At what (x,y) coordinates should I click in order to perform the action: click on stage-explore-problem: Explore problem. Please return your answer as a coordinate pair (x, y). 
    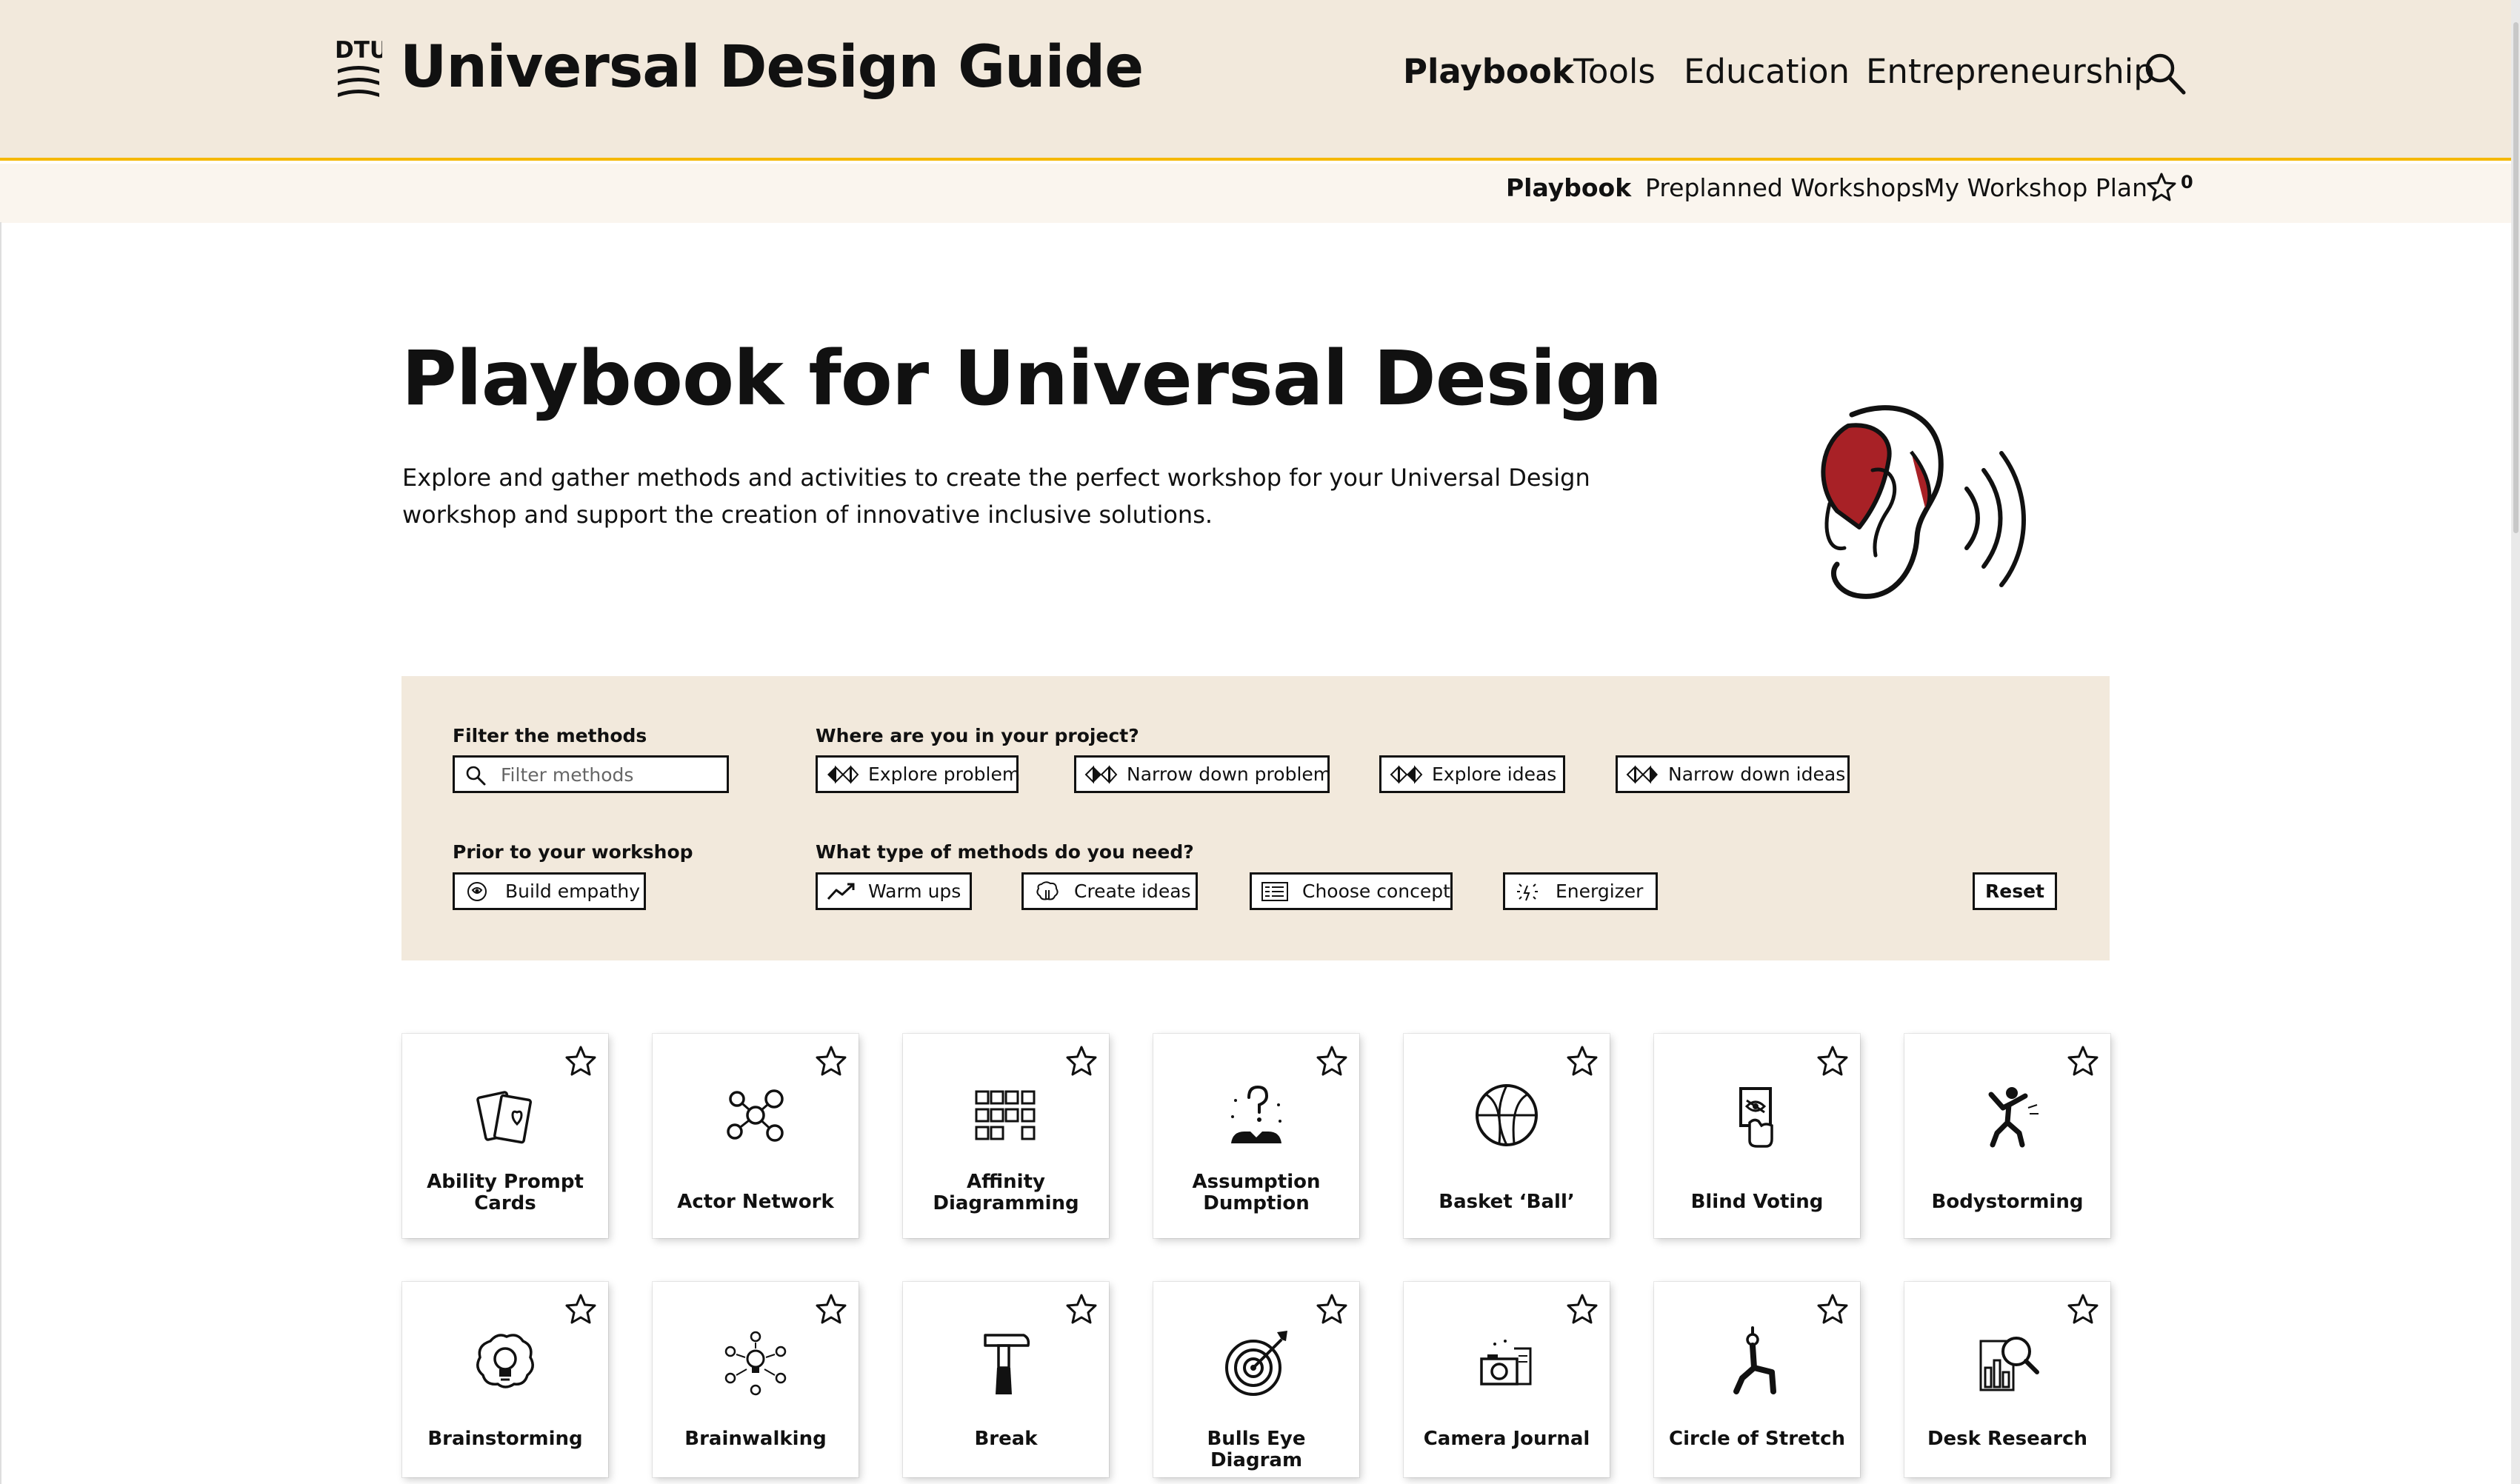
    Looking at the image, I should click on (918, 774).